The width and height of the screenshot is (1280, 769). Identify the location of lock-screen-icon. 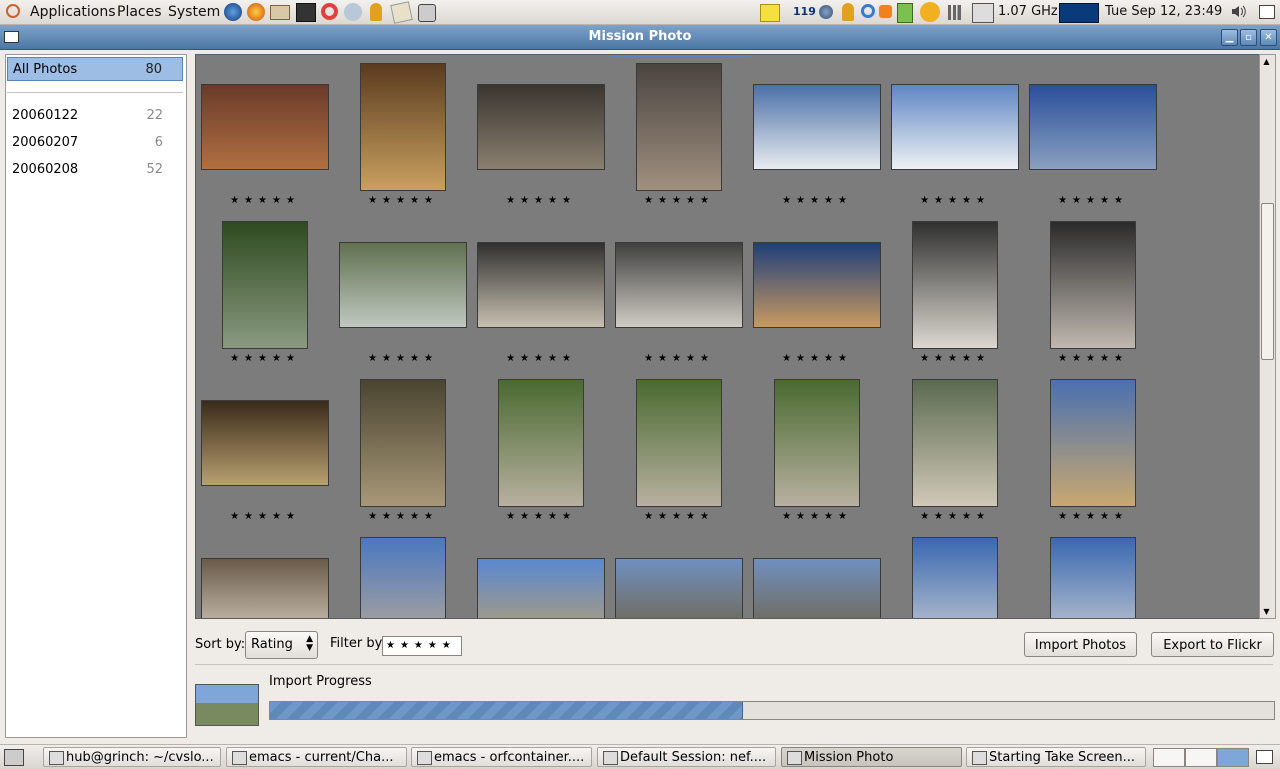
(427, 13).